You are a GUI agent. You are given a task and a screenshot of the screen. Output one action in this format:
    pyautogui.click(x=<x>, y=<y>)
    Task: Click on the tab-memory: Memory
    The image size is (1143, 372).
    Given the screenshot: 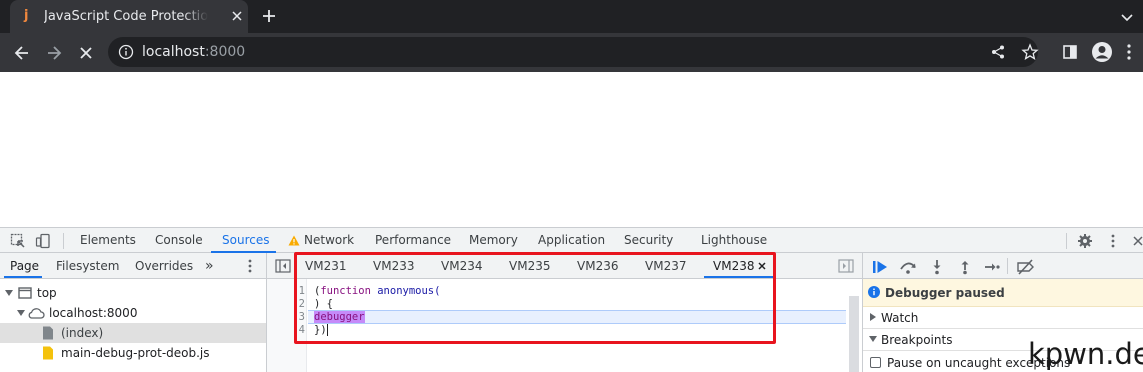 What is the action you would take?
    pyautogui.click(x=493, y=240)
    